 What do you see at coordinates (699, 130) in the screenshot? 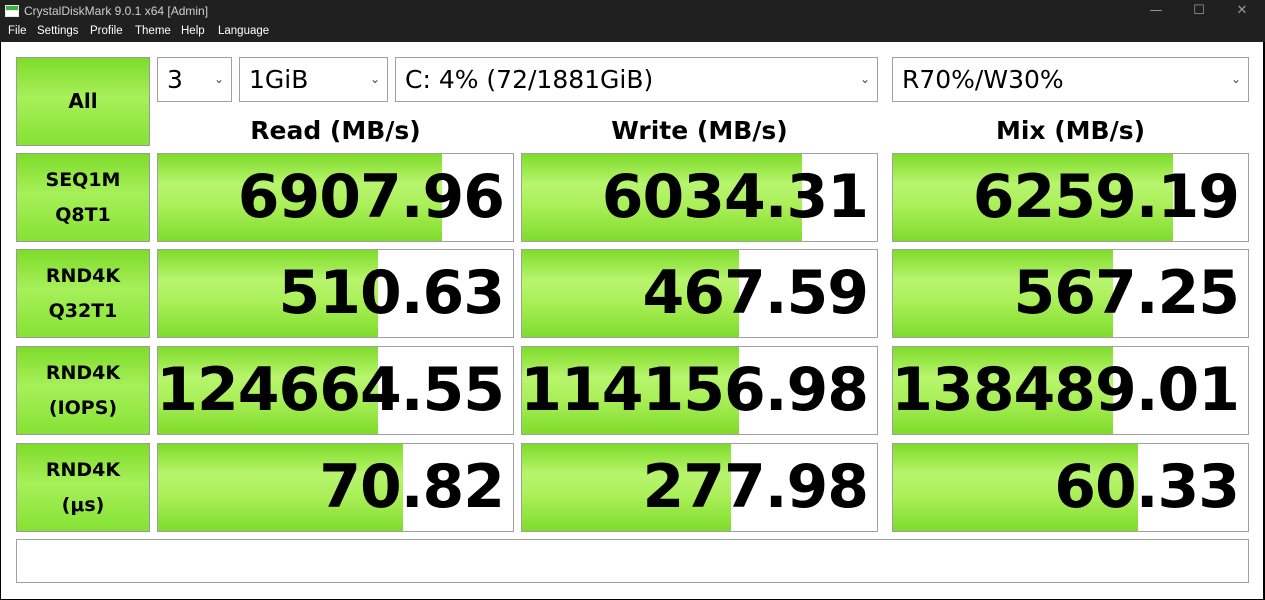
I see `write-header: Write (MB/s)` at bounding box center [699, 130].